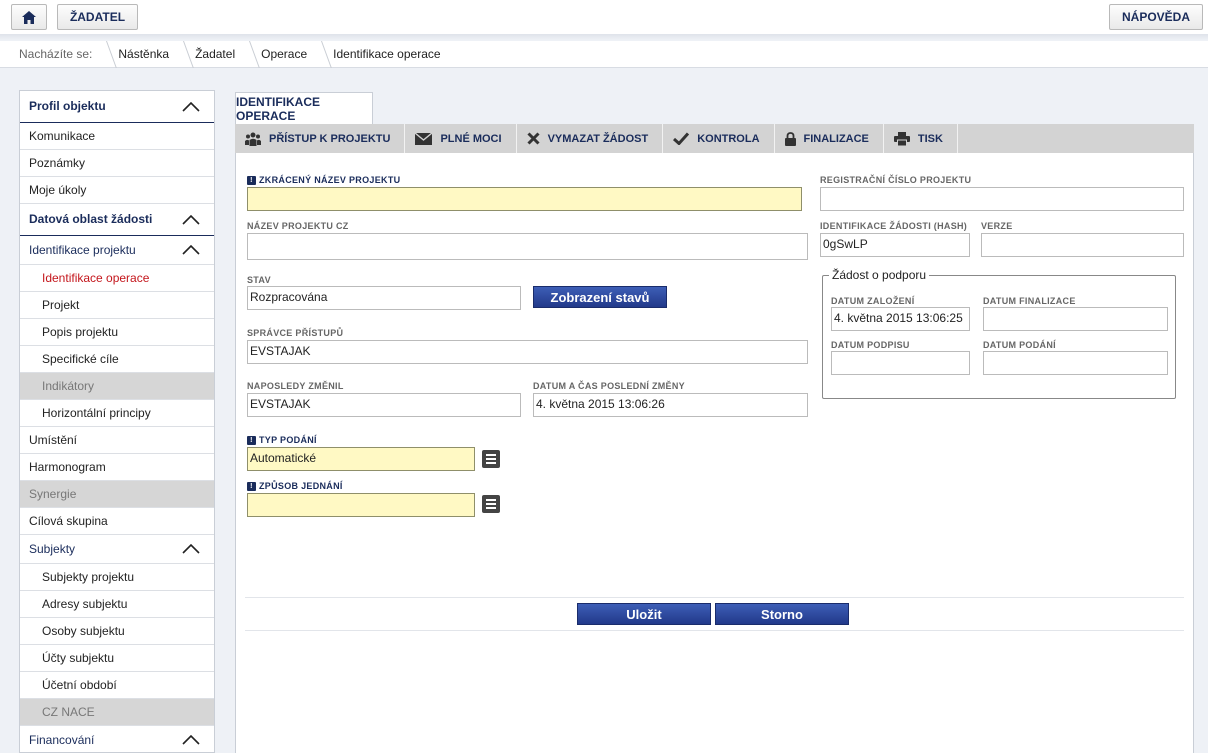 This screenshot has width=1208, height=753. I want to click on tisk-button: TISK, so click(921, 138).